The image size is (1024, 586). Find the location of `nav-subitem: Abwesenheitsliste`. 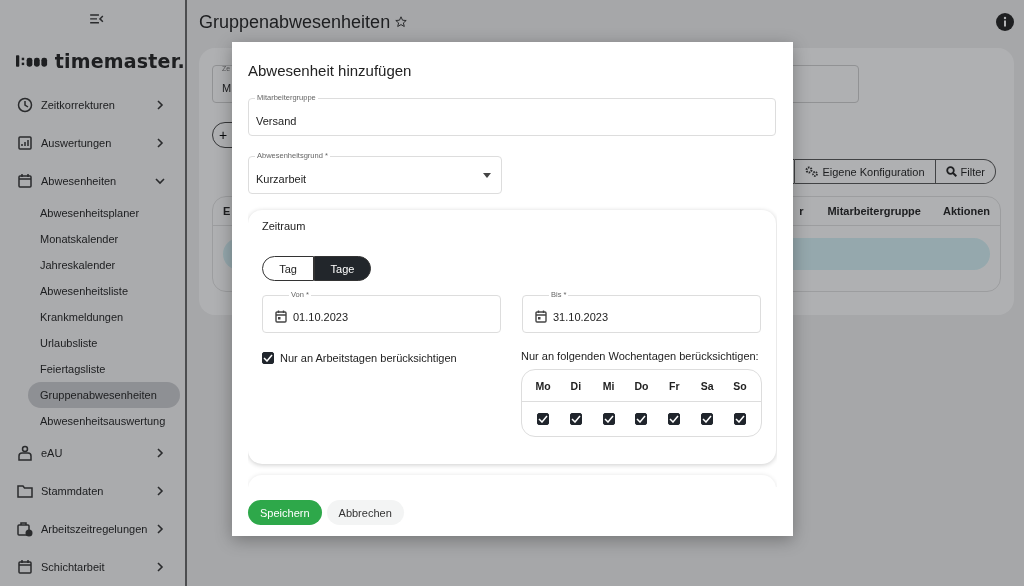

nav-subitem: Abwesenheitsliste is located at coordinates (104, 290).